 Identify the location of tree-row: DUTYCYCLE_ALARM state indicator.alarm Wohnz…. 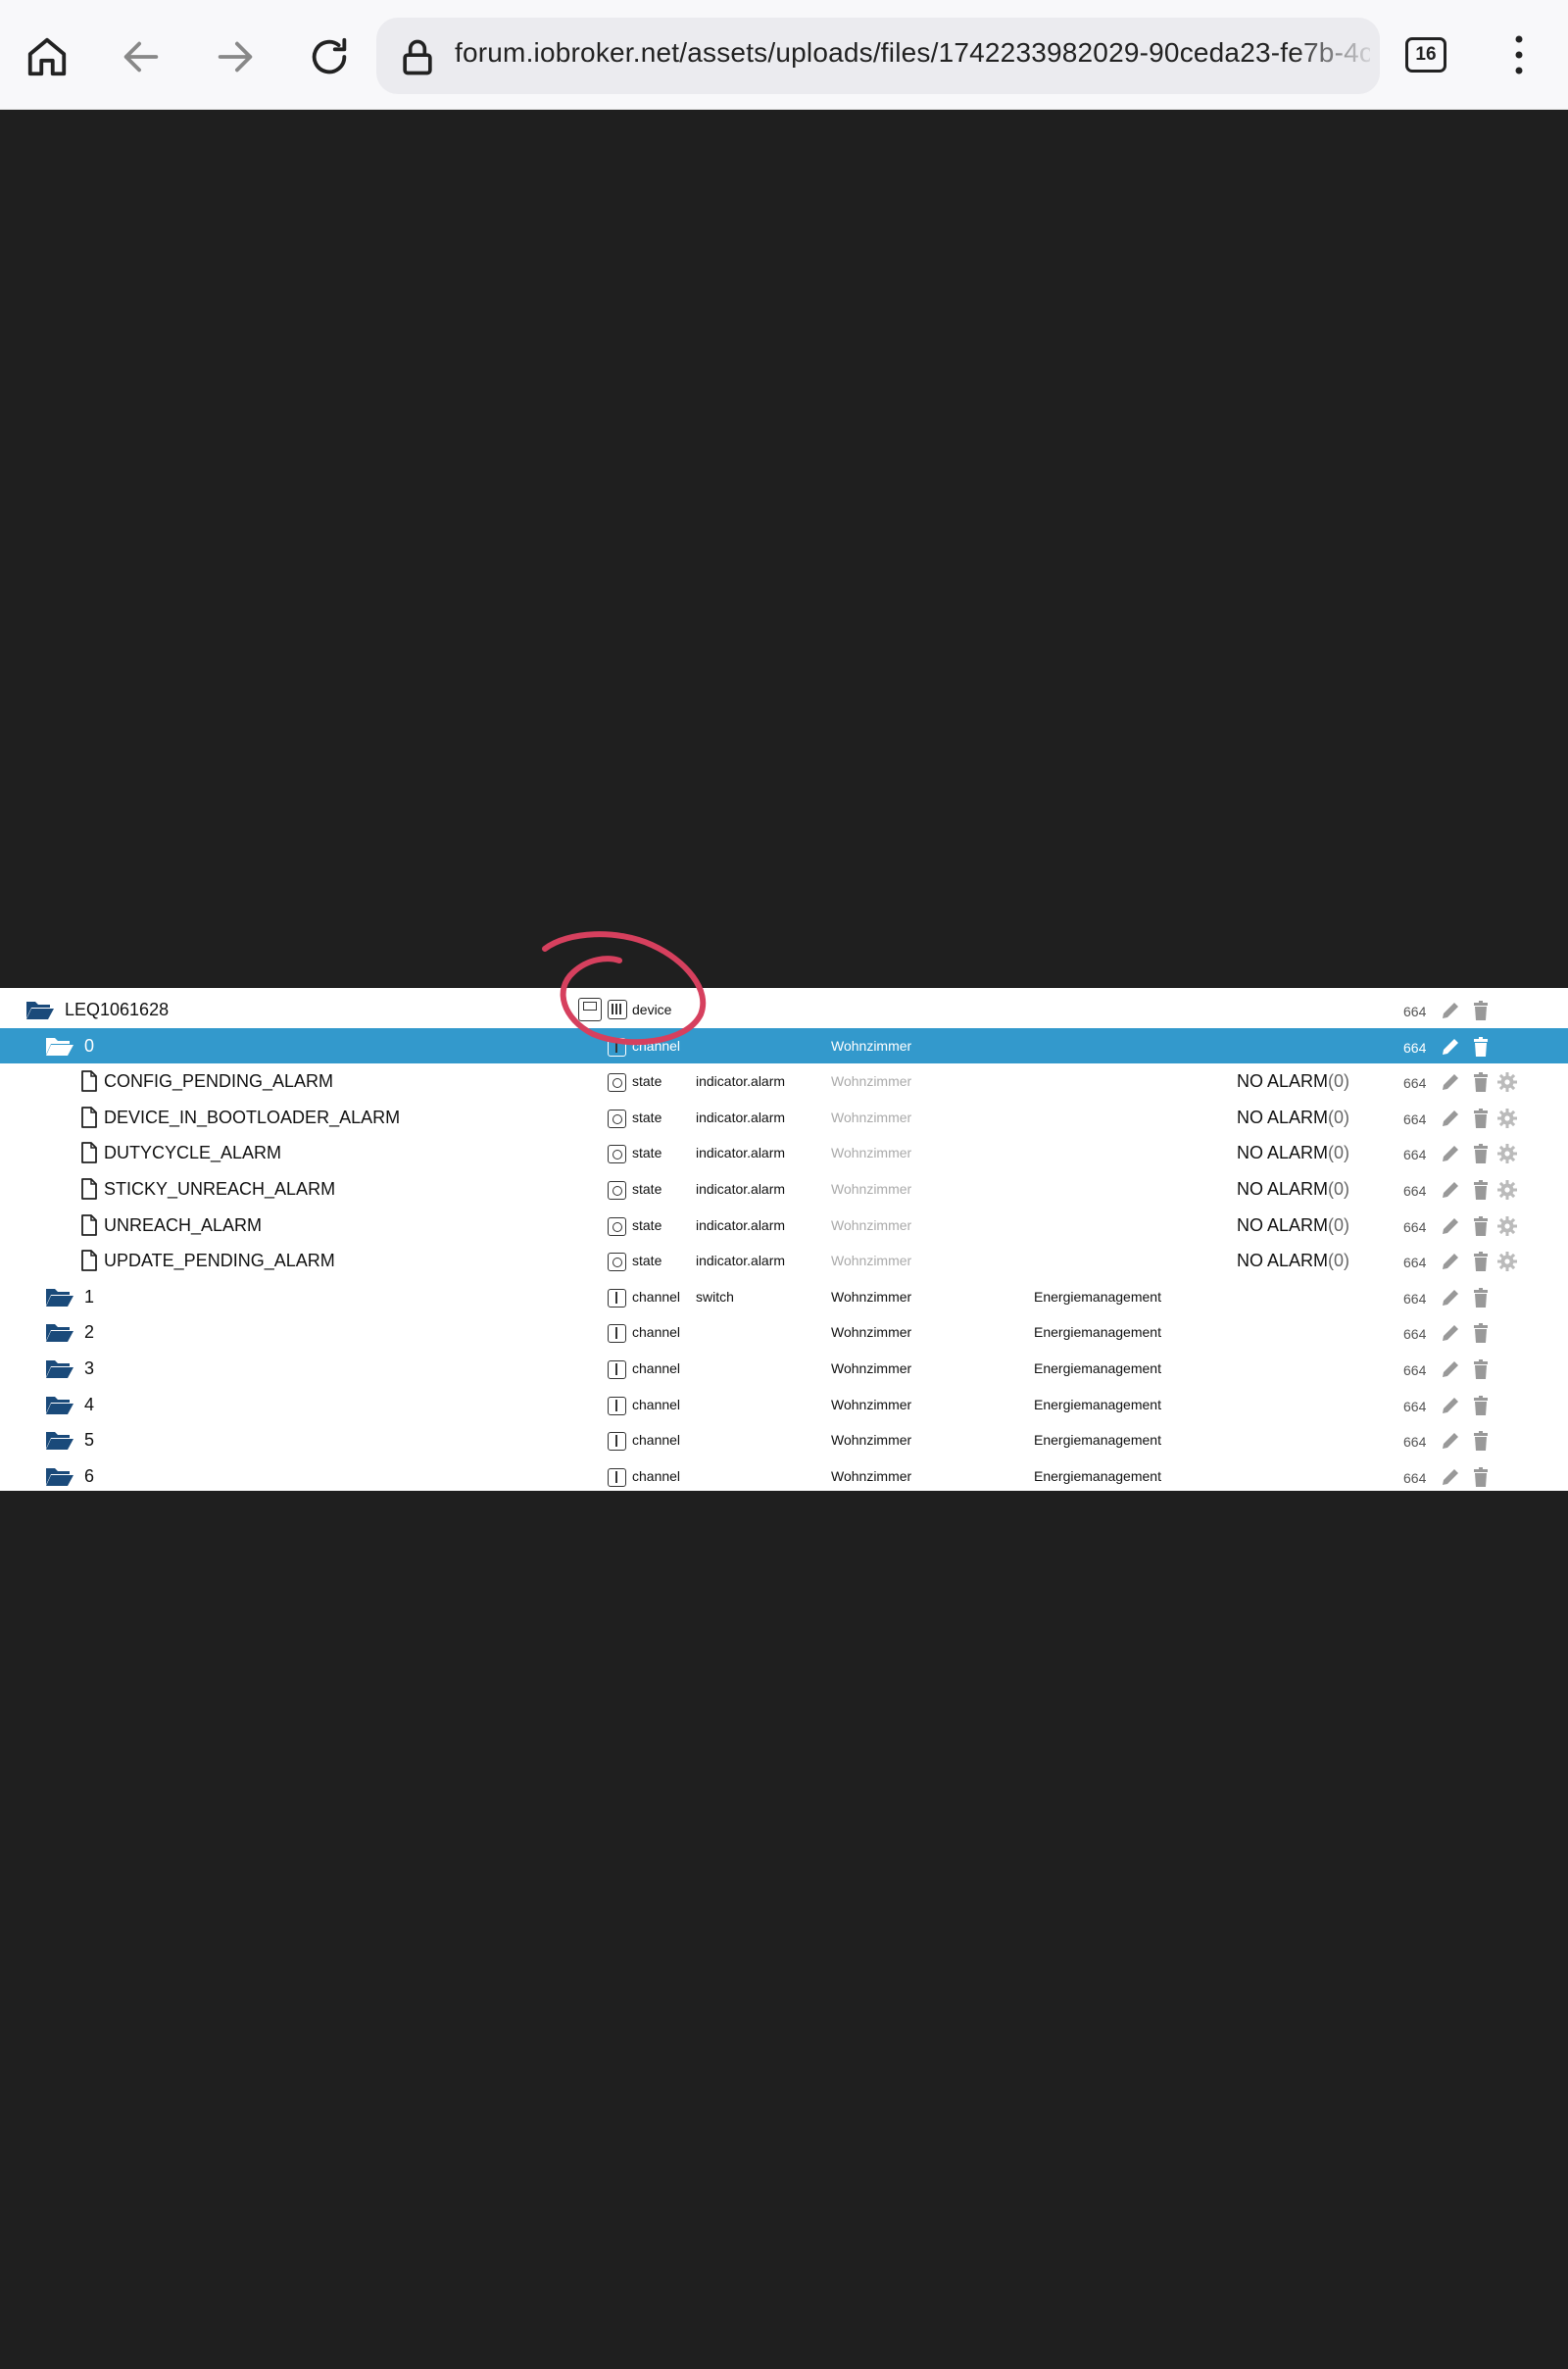
(784, 1153).